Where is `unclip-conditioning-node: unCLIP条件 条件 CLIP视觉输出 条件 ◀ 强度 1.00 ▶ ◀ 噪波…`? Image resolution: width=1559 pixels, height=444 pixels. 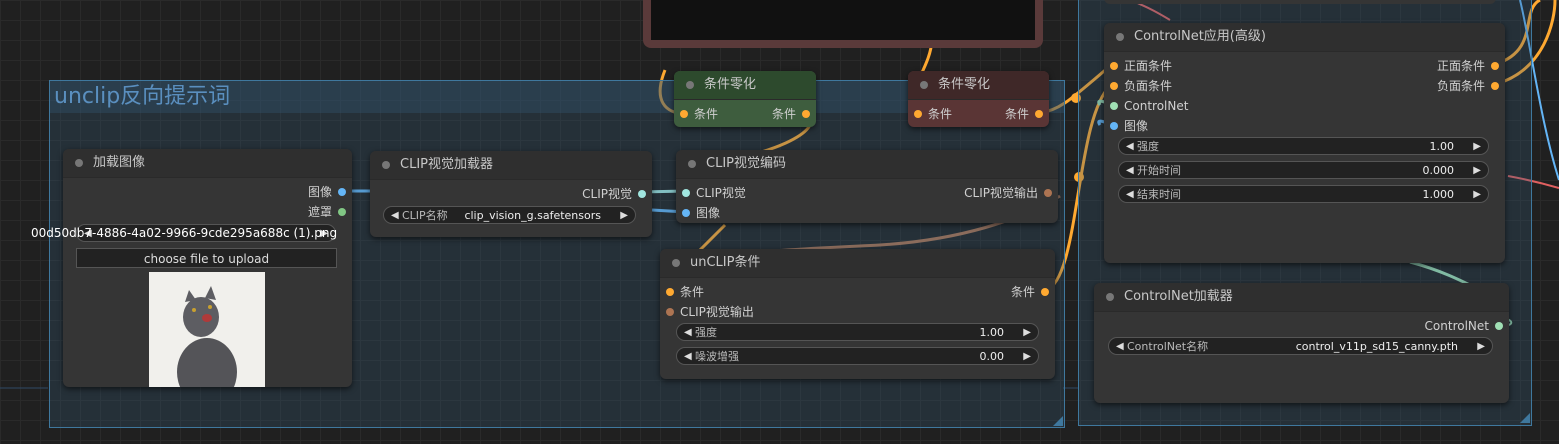 unclip-conditioning-node: unCLIP条件 条件 CLIP视觉输出 条件 ◀ 强度 1.00 ▶ ◀ 噪波… is located at coordinates (857, 314).